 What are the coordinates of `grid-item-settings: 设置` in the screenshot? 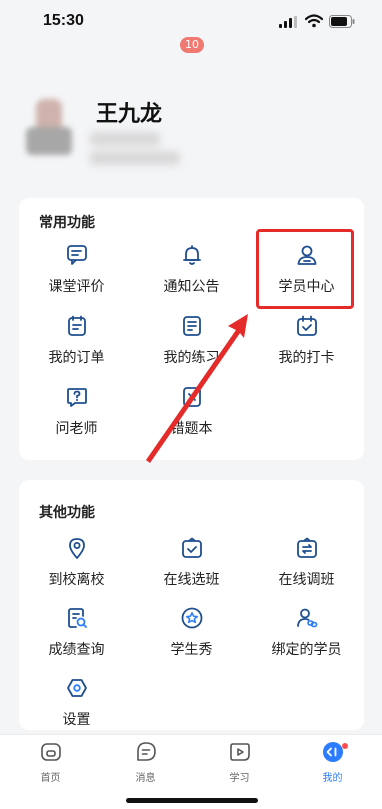 It's located at (76, 706).